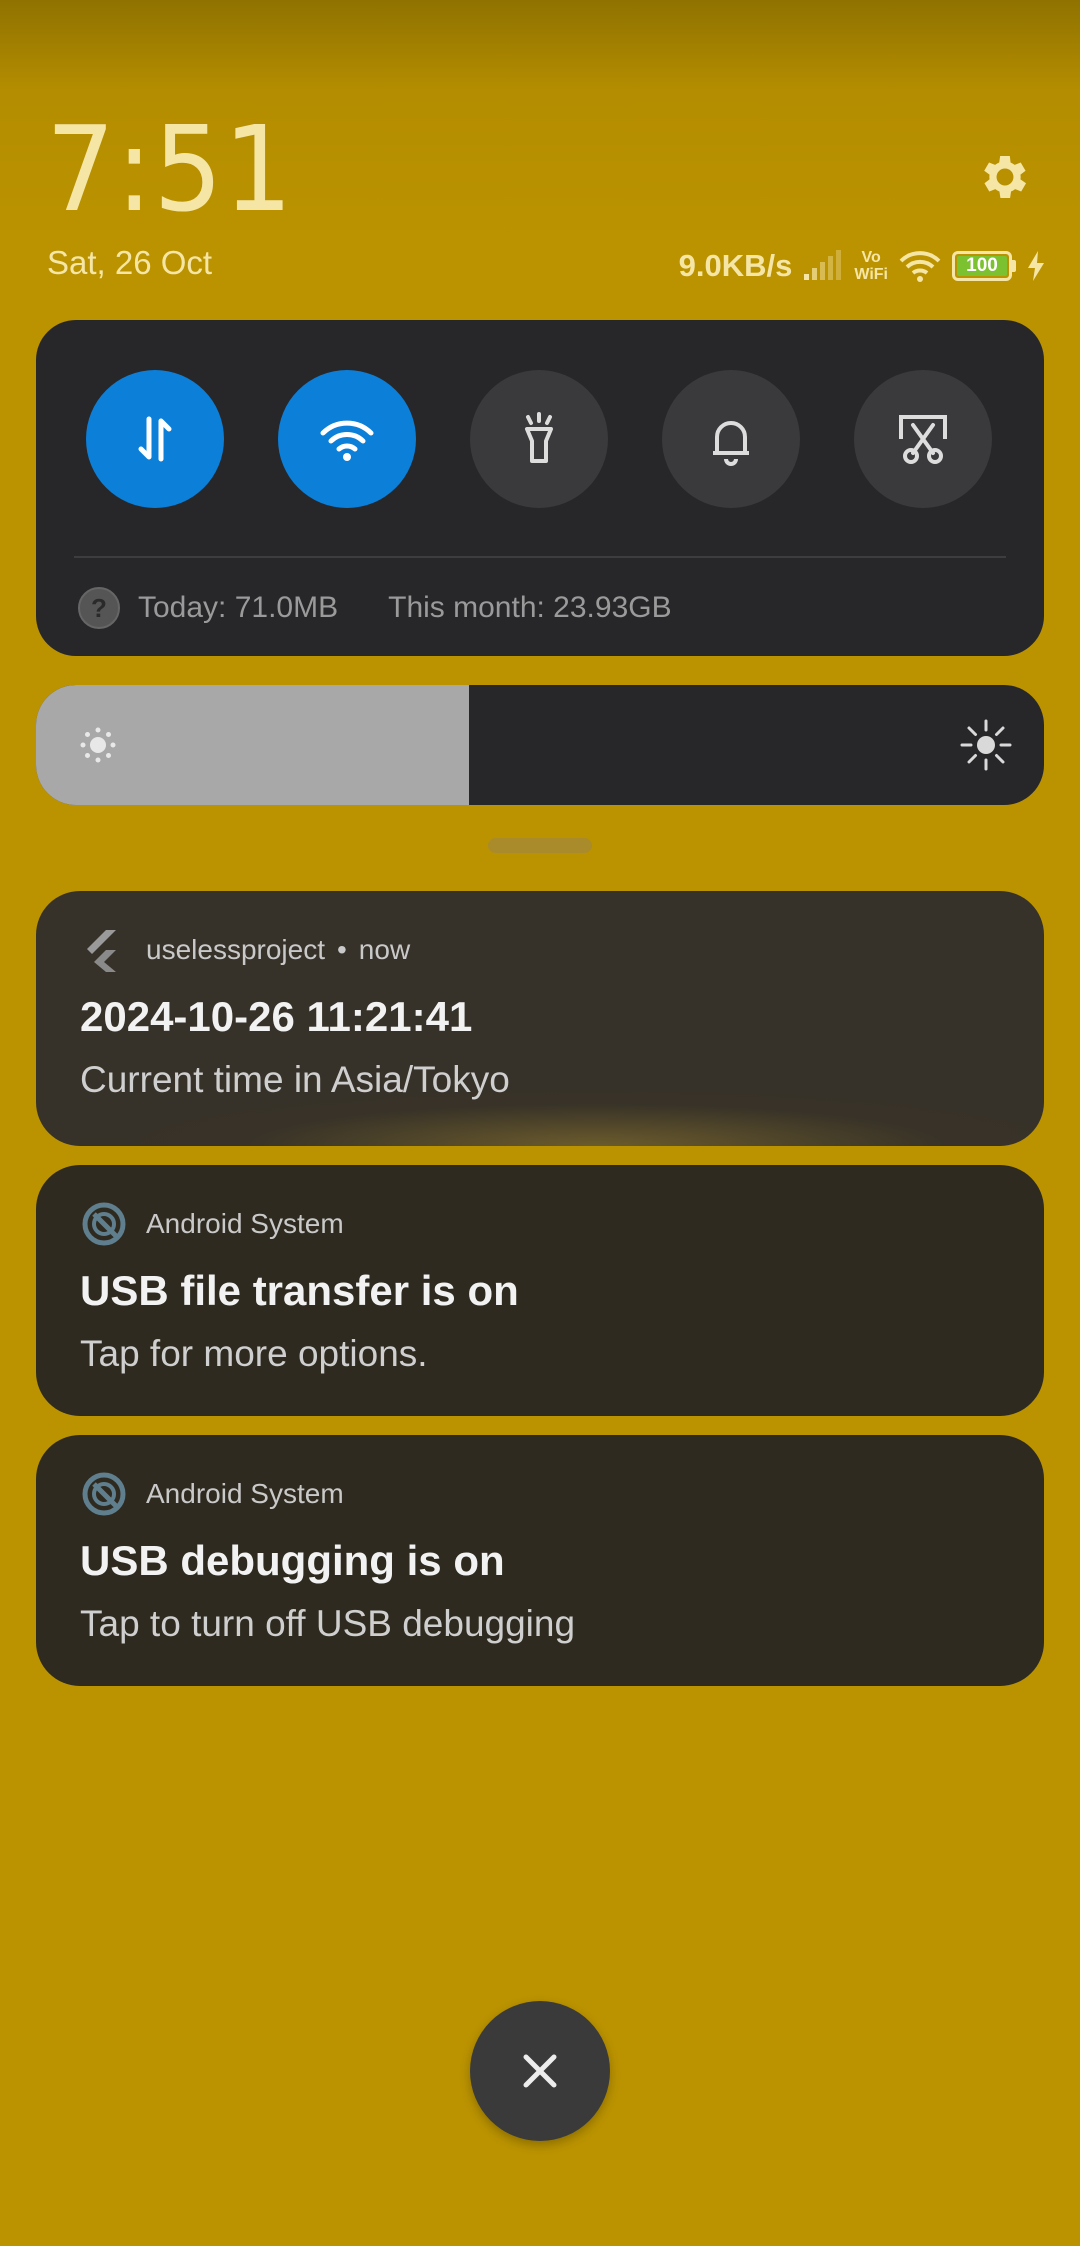  What do you see at coordinates (530, 607) in the screenshot?
I see `usage-month: This month: 23.93GB` at bounding box center [530, 607].